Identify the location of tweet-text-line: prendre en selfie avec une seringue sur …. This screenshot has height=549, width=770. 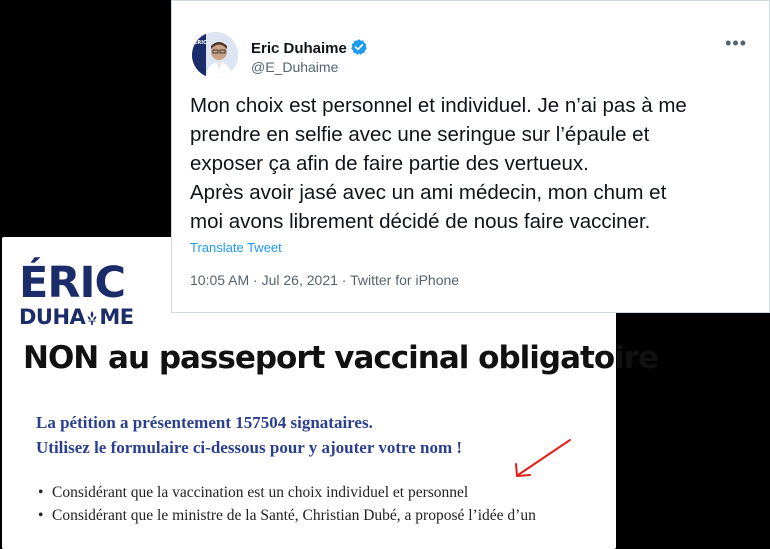
(420, 134).